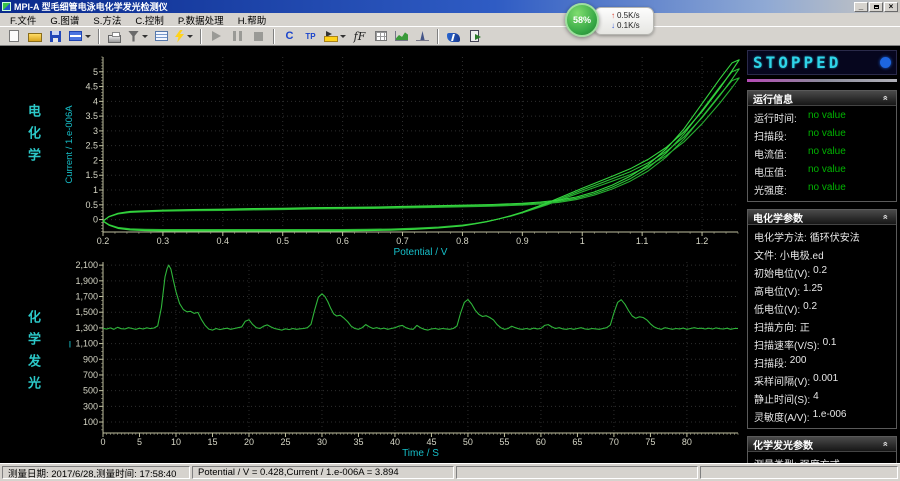 The height and width of the screenshot is (481, 900). Describe the element at coordinates (133, 36) in the screenshot. I see `filter-icon` at that location.